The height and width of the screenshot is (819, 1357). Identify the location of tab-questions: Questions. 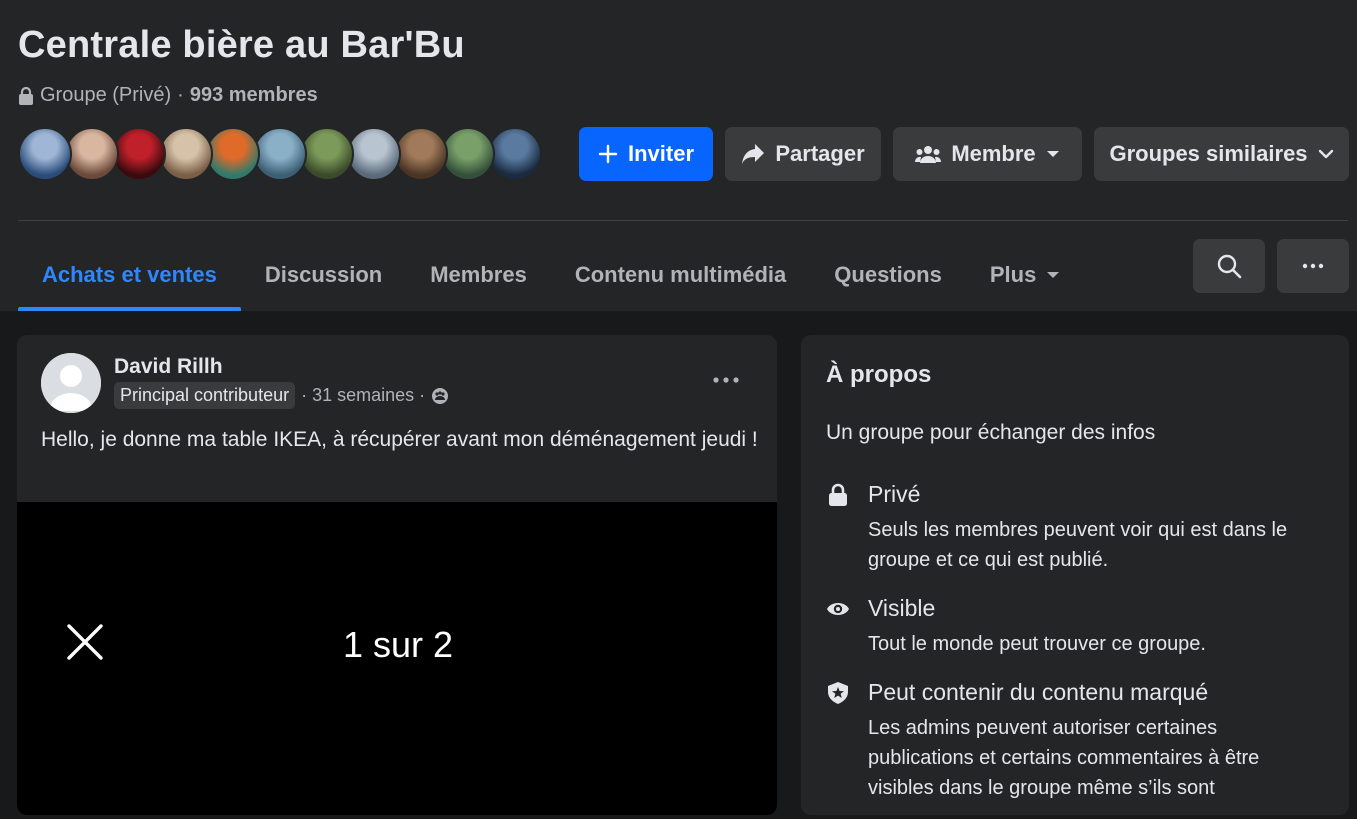
(888, 274).